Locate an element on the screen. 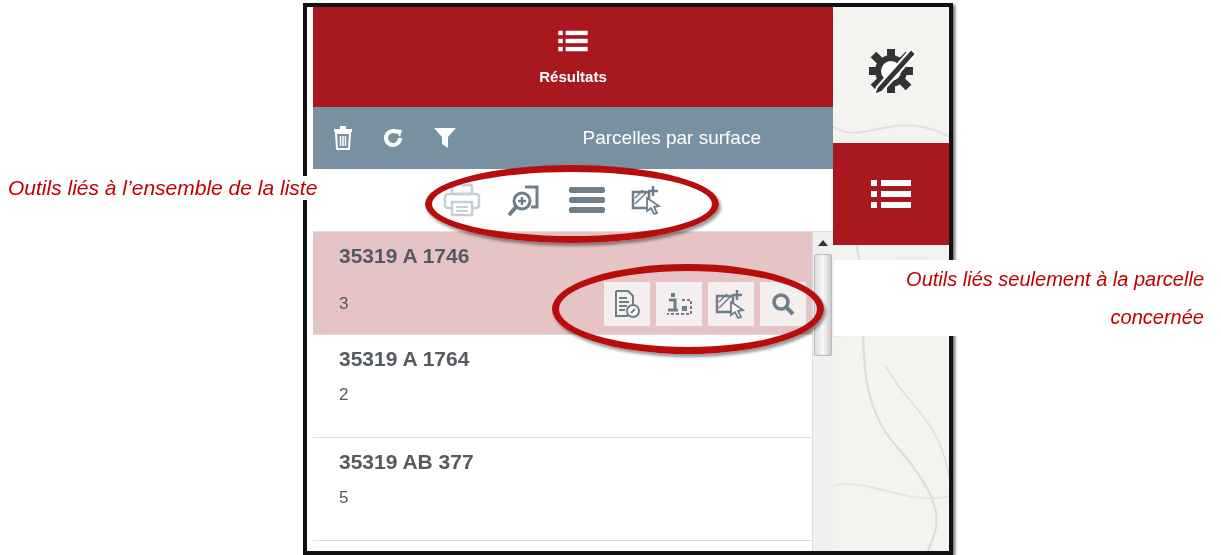 The image size is (1221, 555). printer-icon is located at coordinates (462, 200).